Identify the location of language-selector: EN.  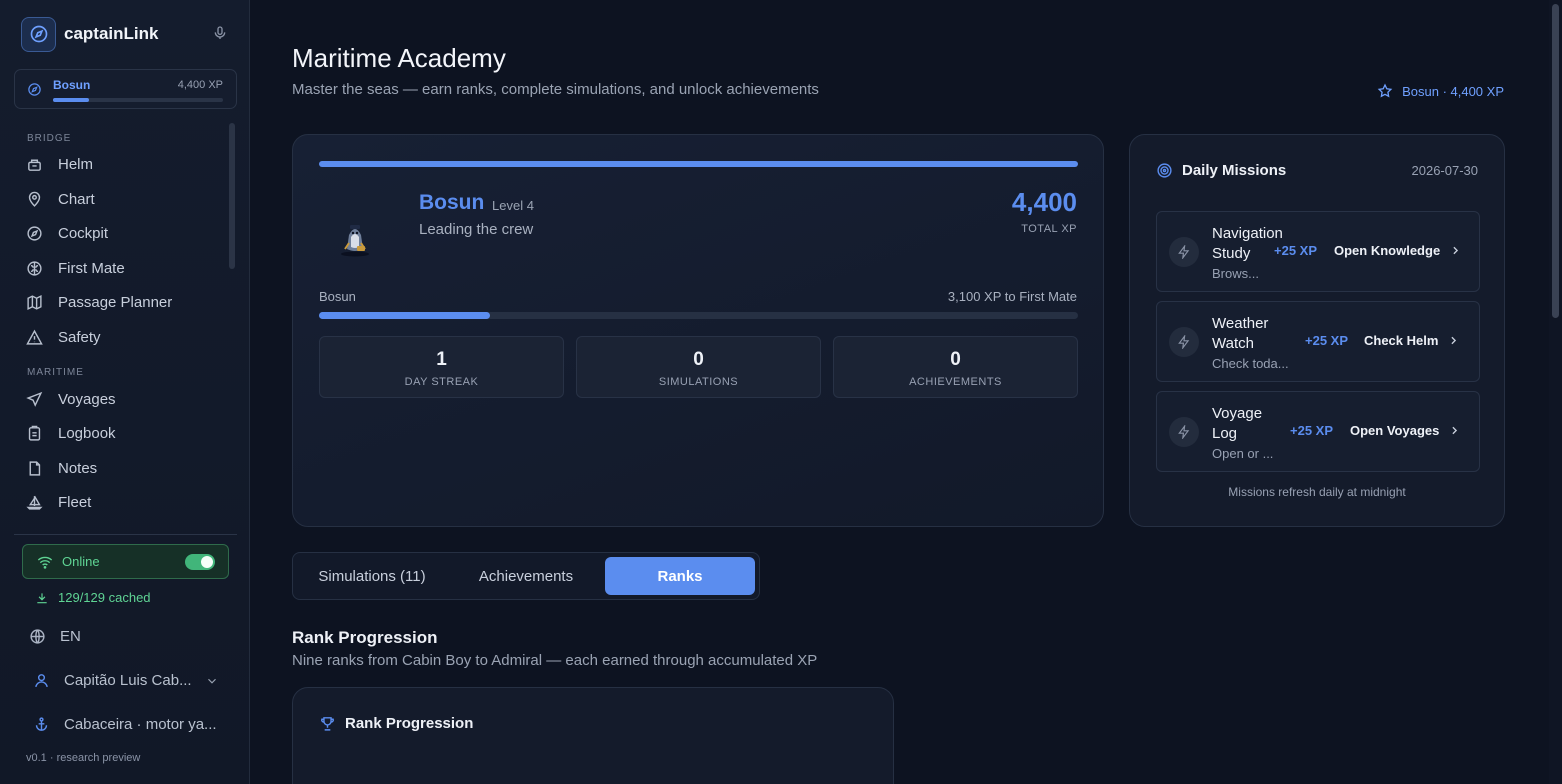
(55, 636).